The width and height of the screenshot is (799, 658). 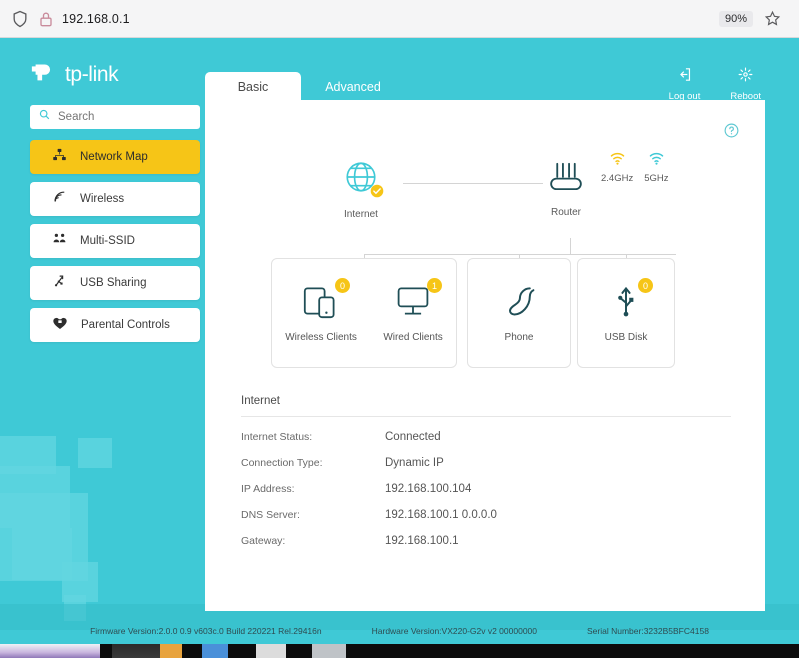 I want to click on sidebar-item-usb-sharing: USB Sharing, so click(x=115, y=283).